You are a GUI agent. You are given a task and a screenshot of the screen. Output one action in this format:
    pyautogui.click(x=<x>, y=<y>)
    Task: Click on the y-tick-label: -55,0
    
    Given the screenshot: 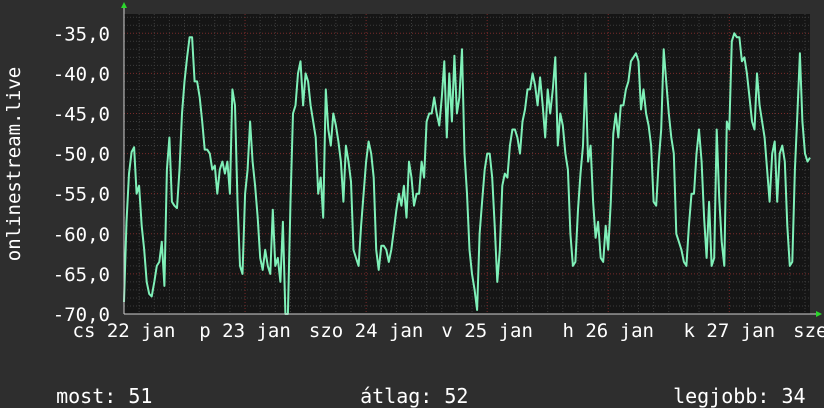 What is the action you would take?
    pyautogui.click(x=81, y=195)
    